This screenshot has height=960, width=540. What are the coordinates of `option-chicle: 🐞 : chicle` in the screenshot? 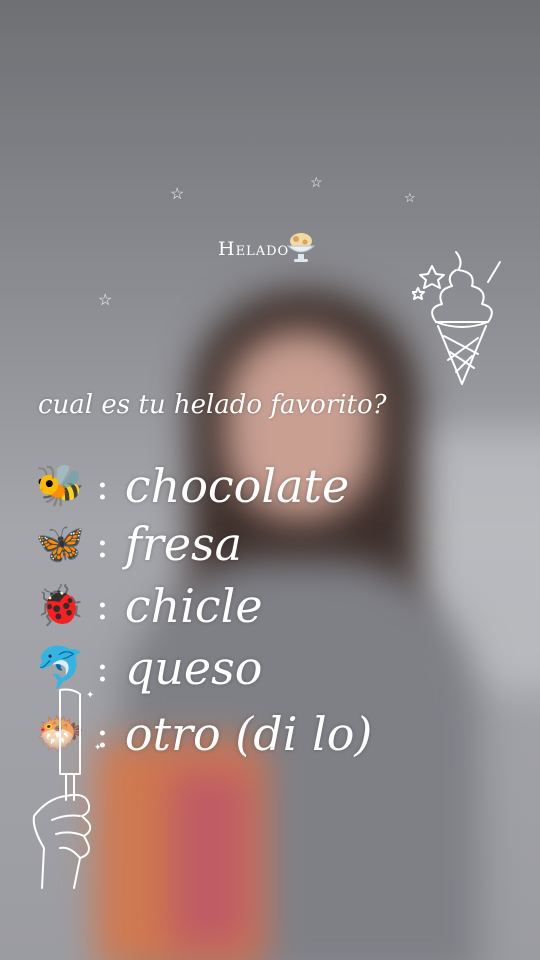 It's located at (146, 606).